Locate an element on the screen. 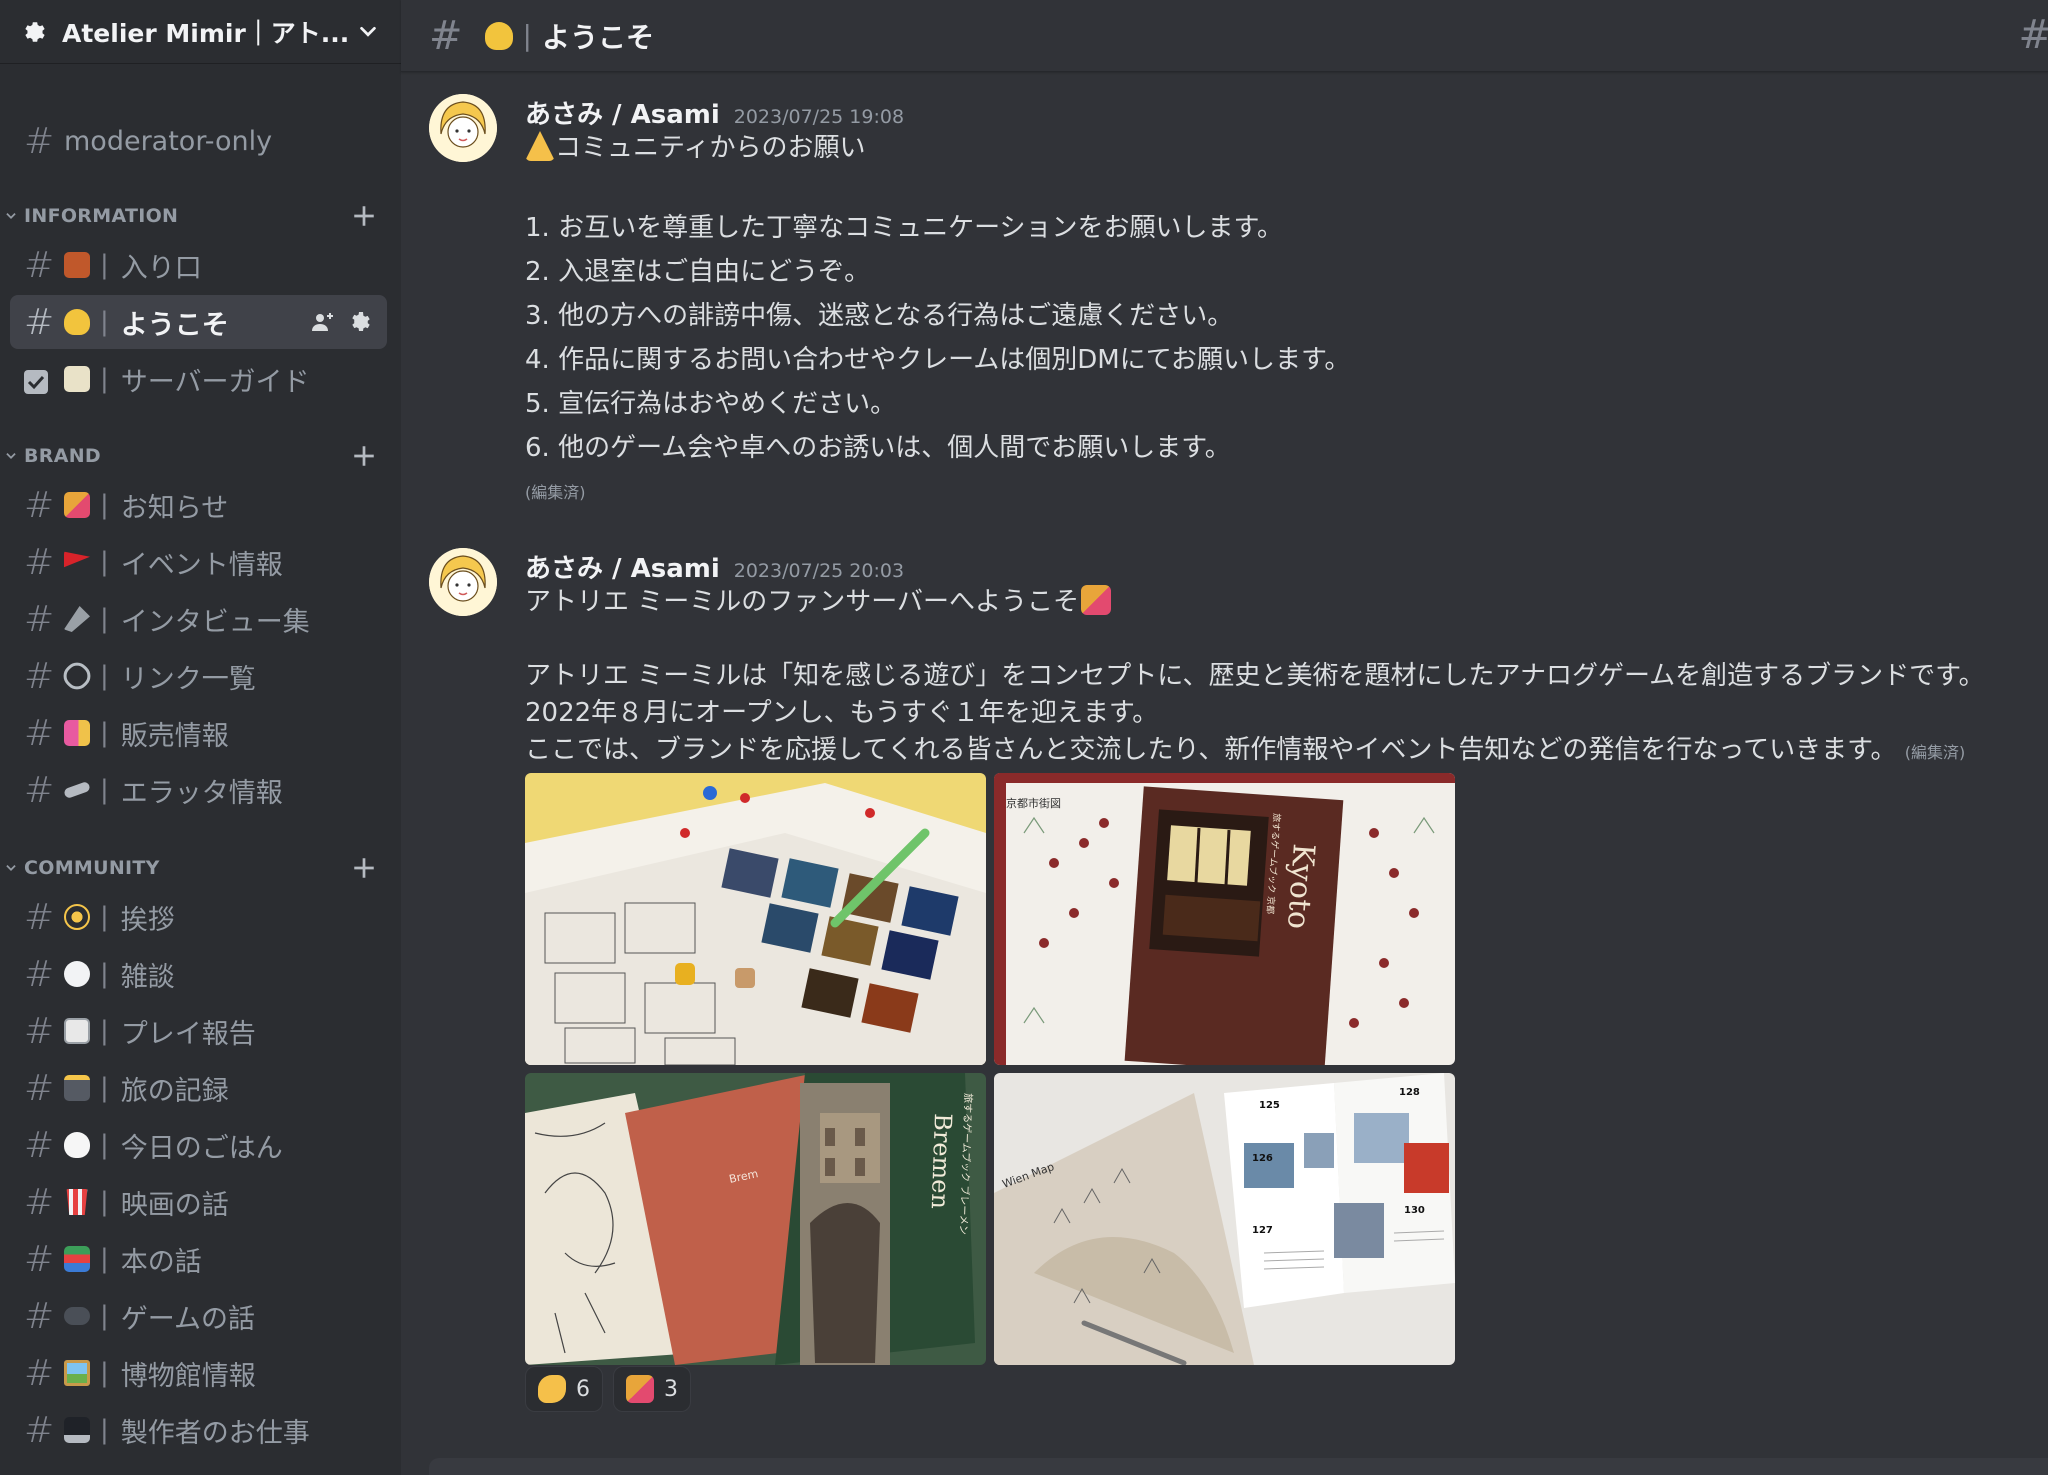  kyoto-book-image: 京都市街図 Kyoto 旅するゲームブック 京都 is located at coordinates (1224, 919).